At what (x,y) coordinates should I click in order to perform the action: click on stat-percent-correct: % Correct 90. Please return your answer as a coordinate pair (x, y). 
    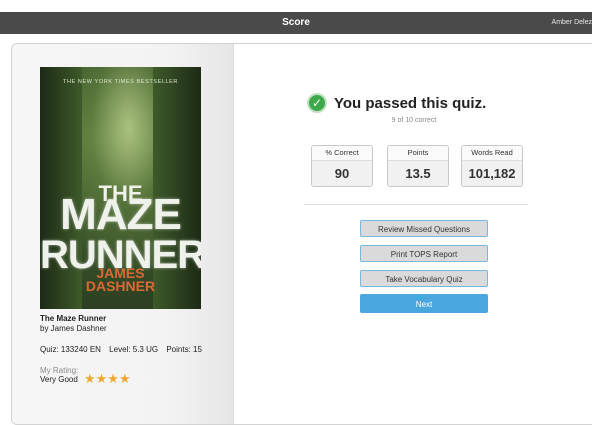
    Looking at the image, I should click on (342, 166).